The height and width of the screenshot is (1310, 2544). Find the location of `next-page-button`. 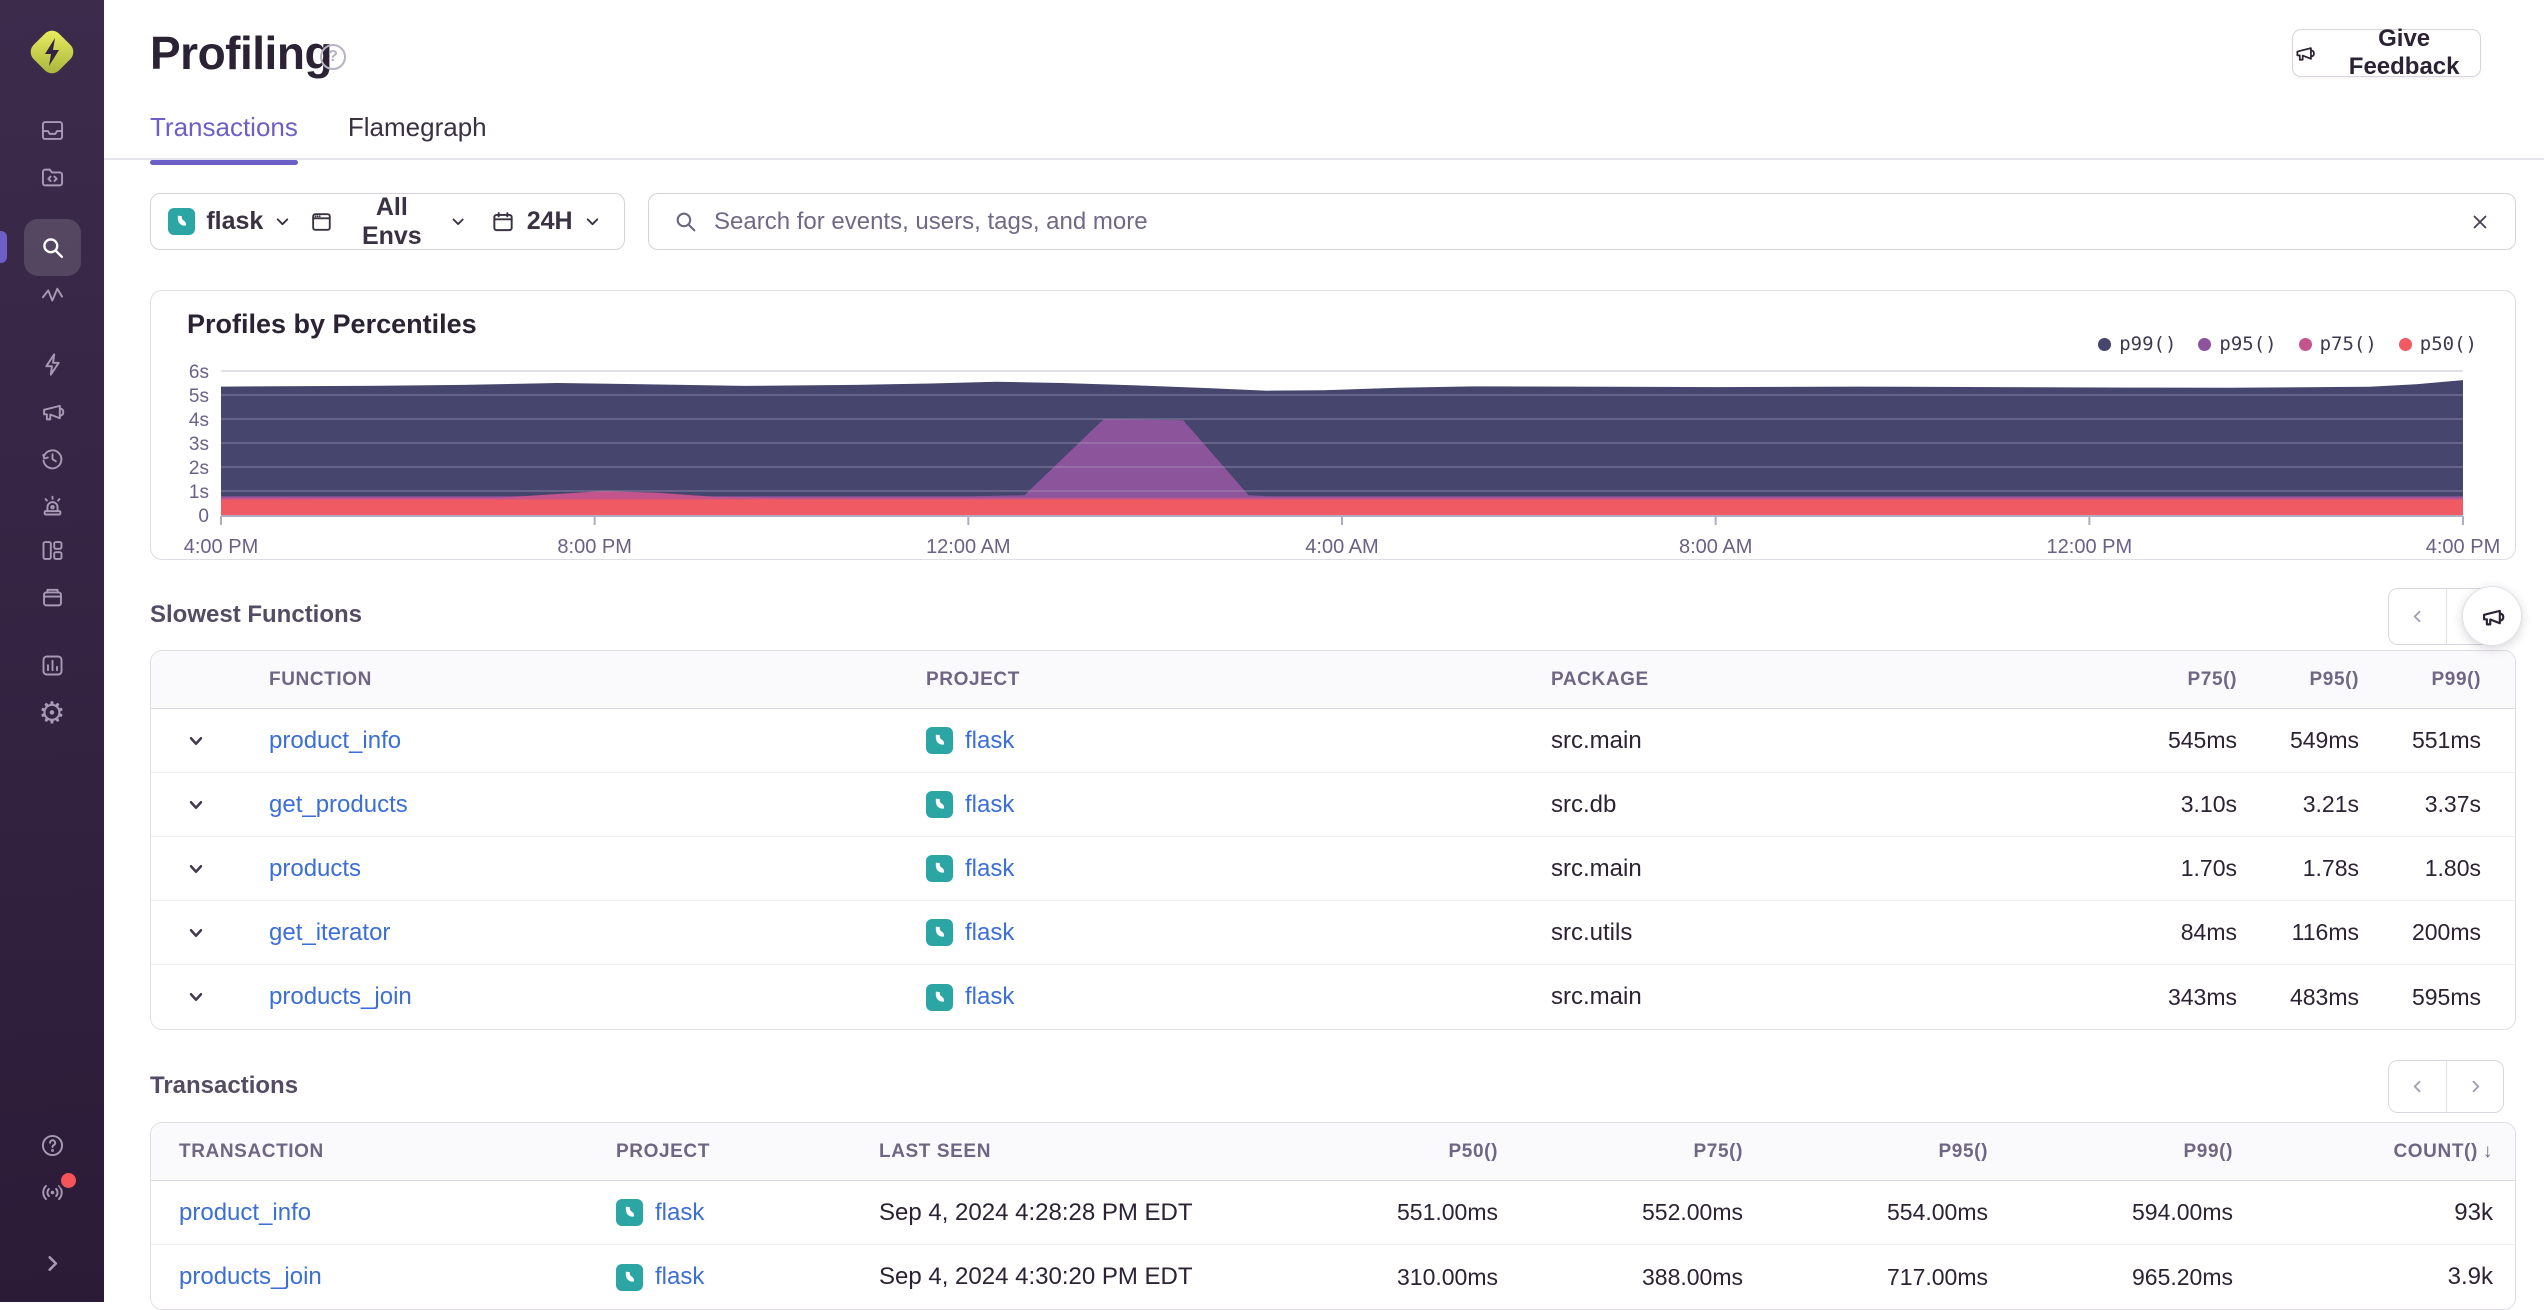

next-page-button is located at coordinates (2474, 1086).